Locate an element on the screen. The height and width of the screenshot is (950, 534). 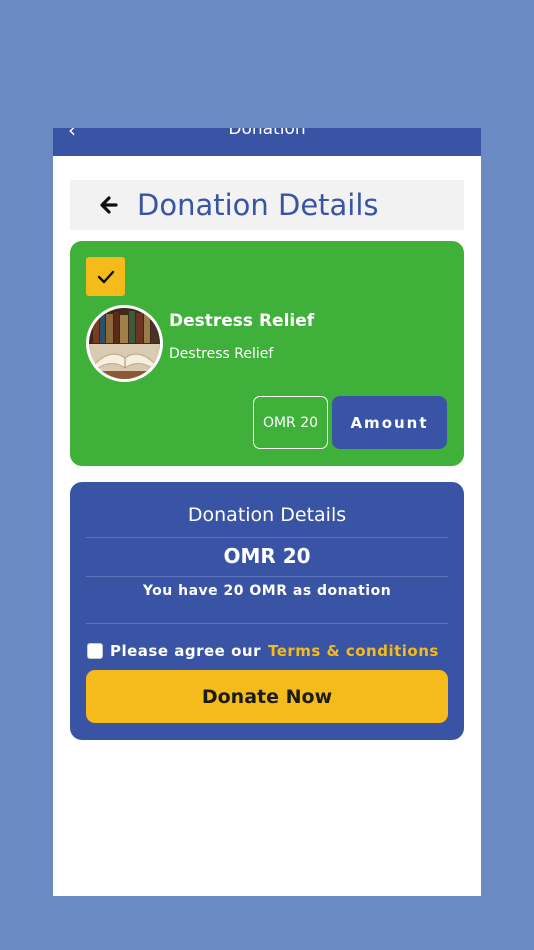
cause-name: Destress Relief is located at coordinates (242, 321).